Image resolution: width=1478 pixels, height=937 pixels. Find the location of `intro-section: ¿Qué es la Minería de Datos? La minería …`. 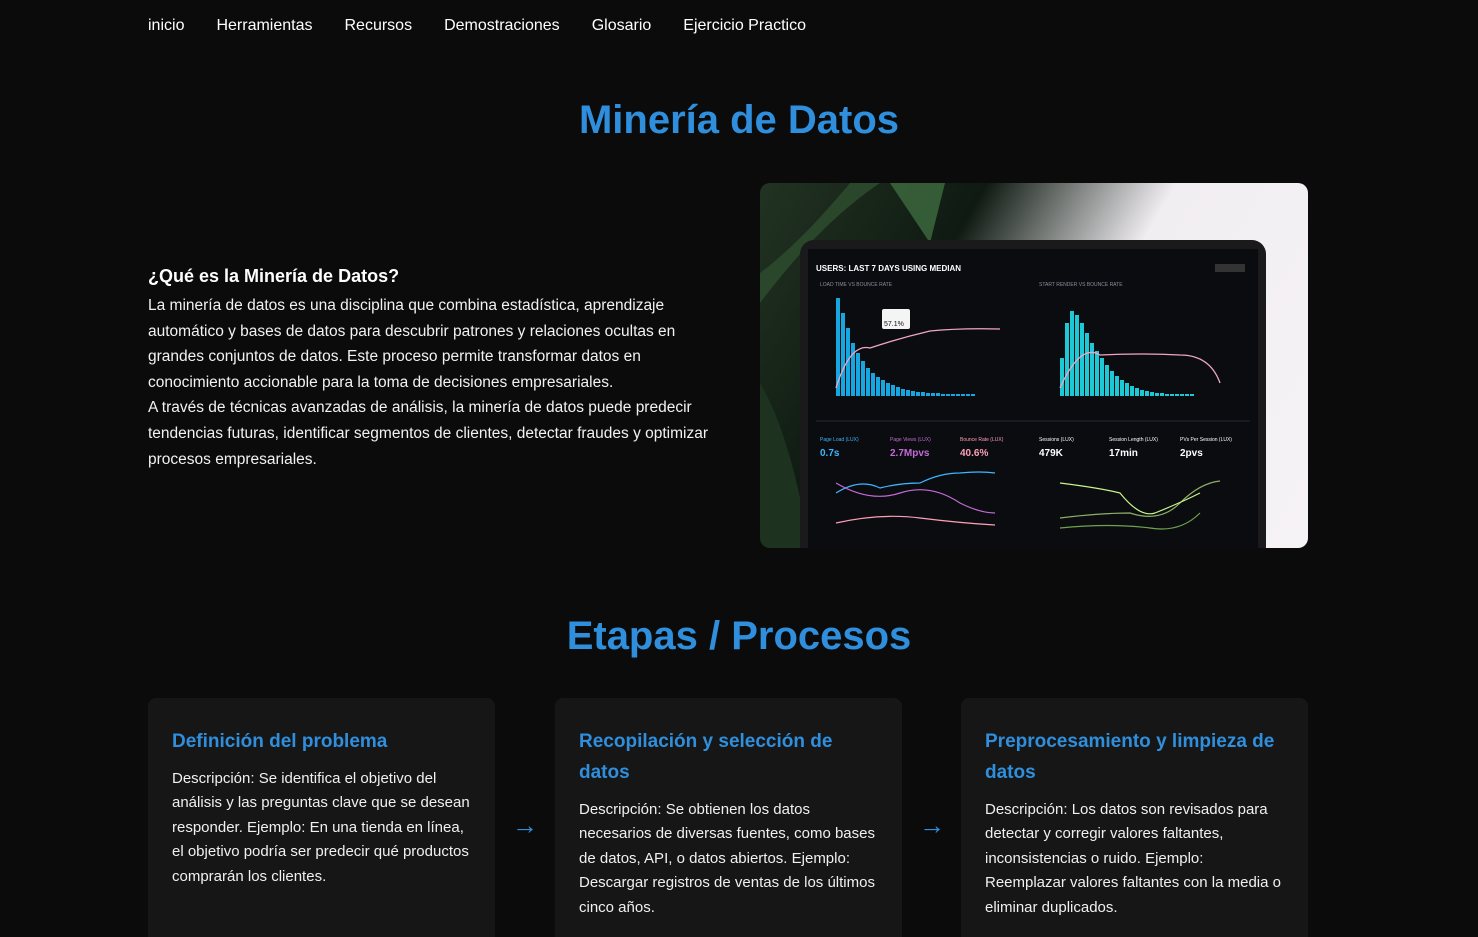

intro-section: ¿Qué es la Minería de Datos? La minería … is located at coordinates (428, 369).